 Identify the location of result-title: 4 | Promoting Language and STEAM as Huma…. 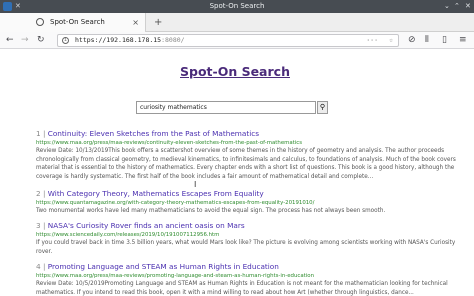
(246, 267).